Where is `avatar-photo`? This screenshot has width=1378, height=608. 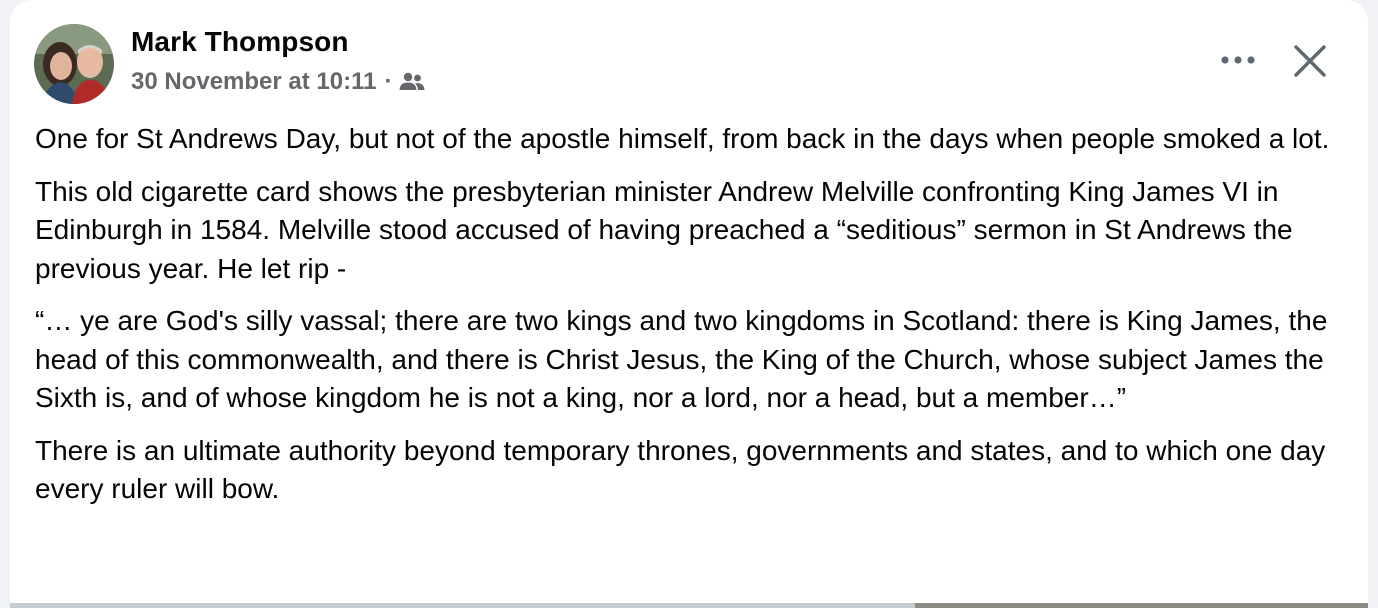 avatar-photo is located at coordinates (74, 64).